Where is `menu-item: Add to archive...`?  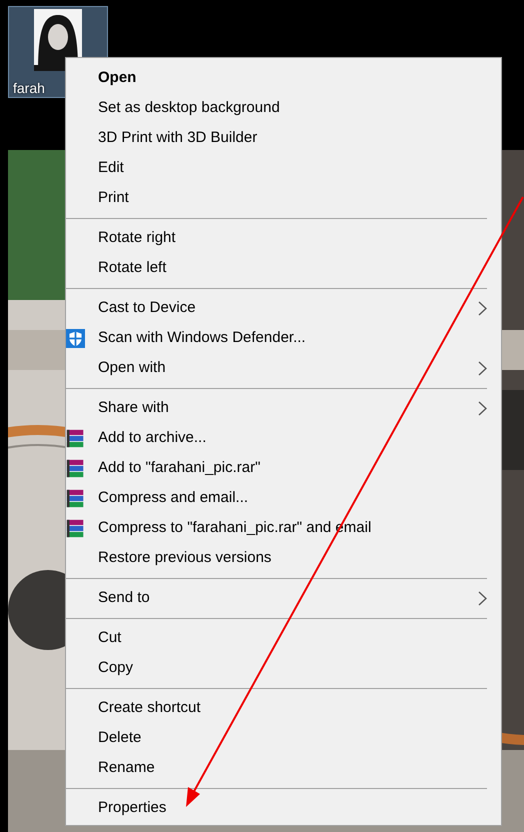
menu-item: Add to archive... is located at coordinates (283, 438).